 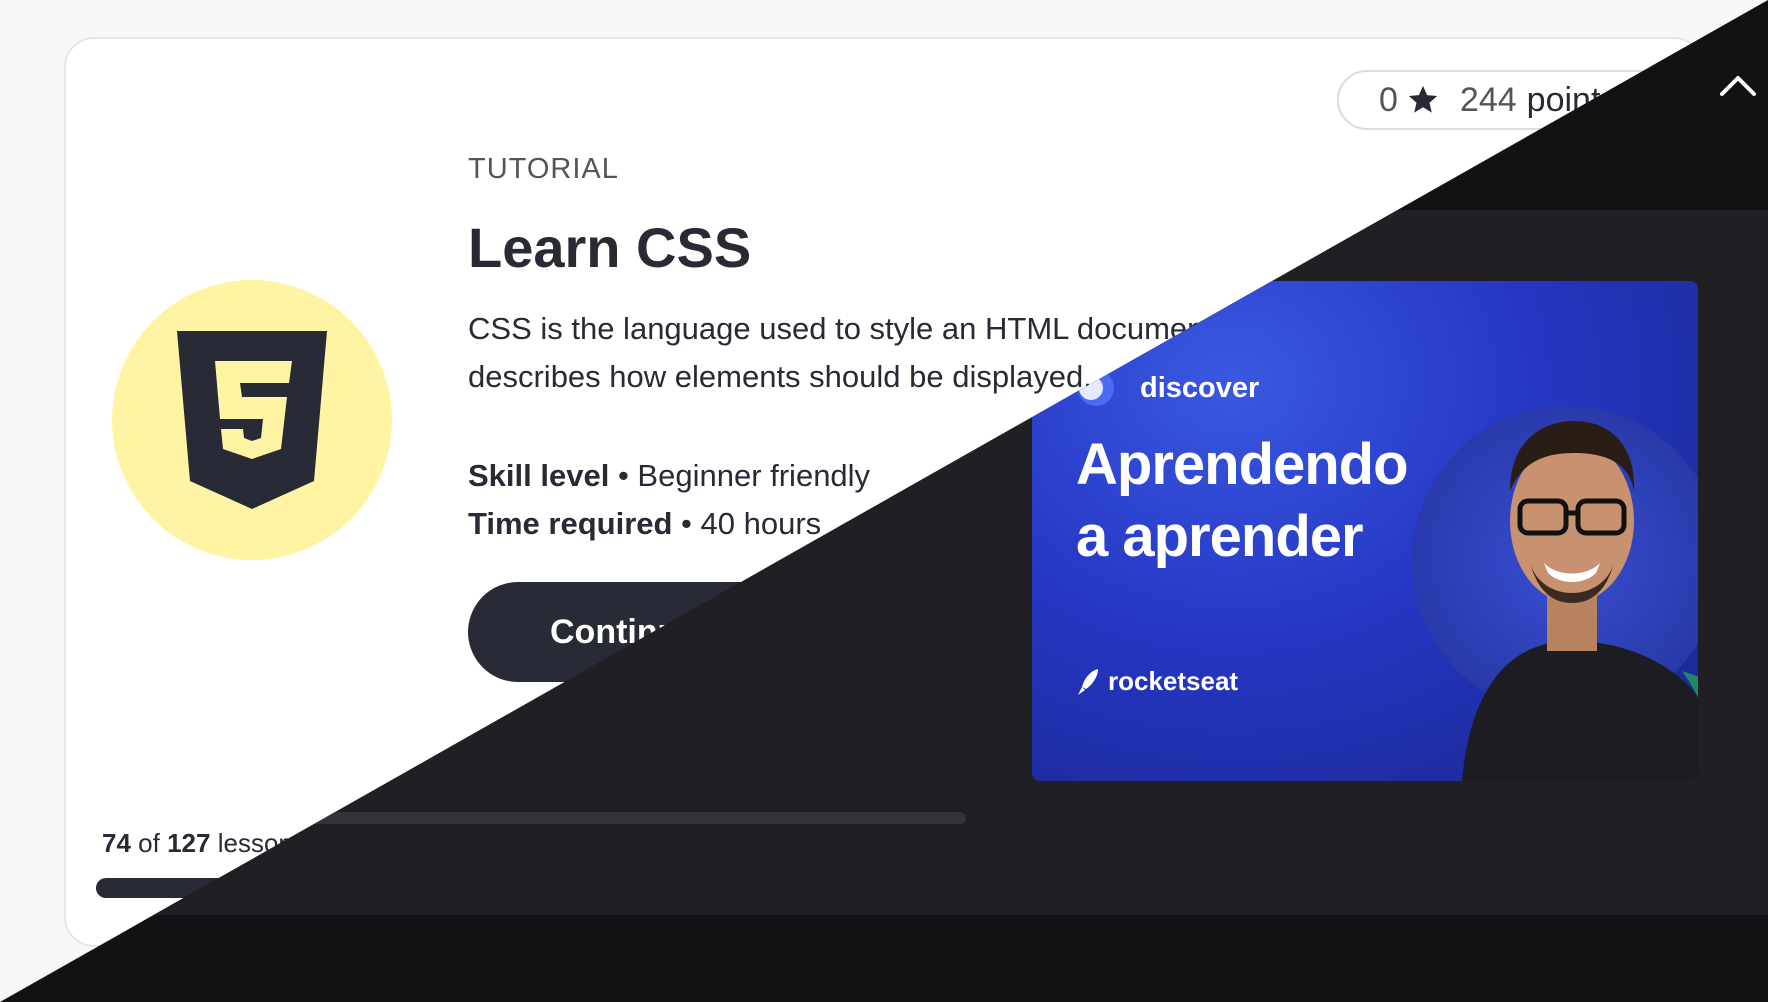 I want to click on completed-lessons: 74, so click(x=116, y=843).